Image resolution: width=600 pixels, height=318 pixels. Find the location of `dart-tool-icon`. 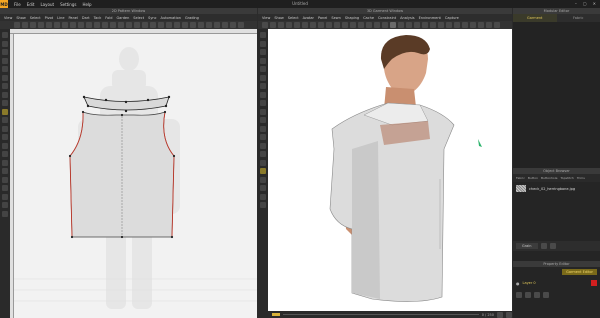

dart-tool-icon is located at coordinates (5, 94).